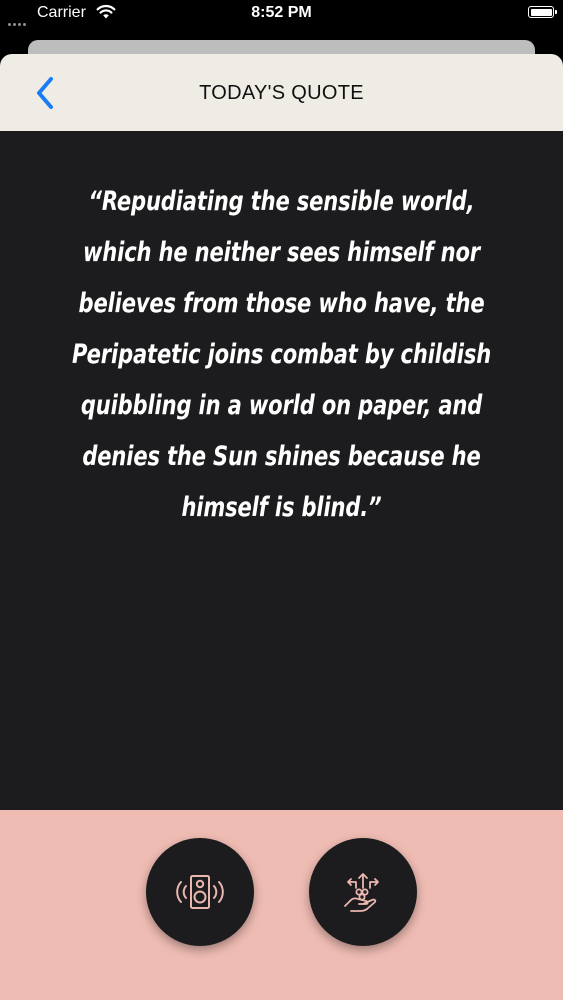  Describe the element at coordinates (542, 12) in the screenshot. I see `battery-icon` at that location.